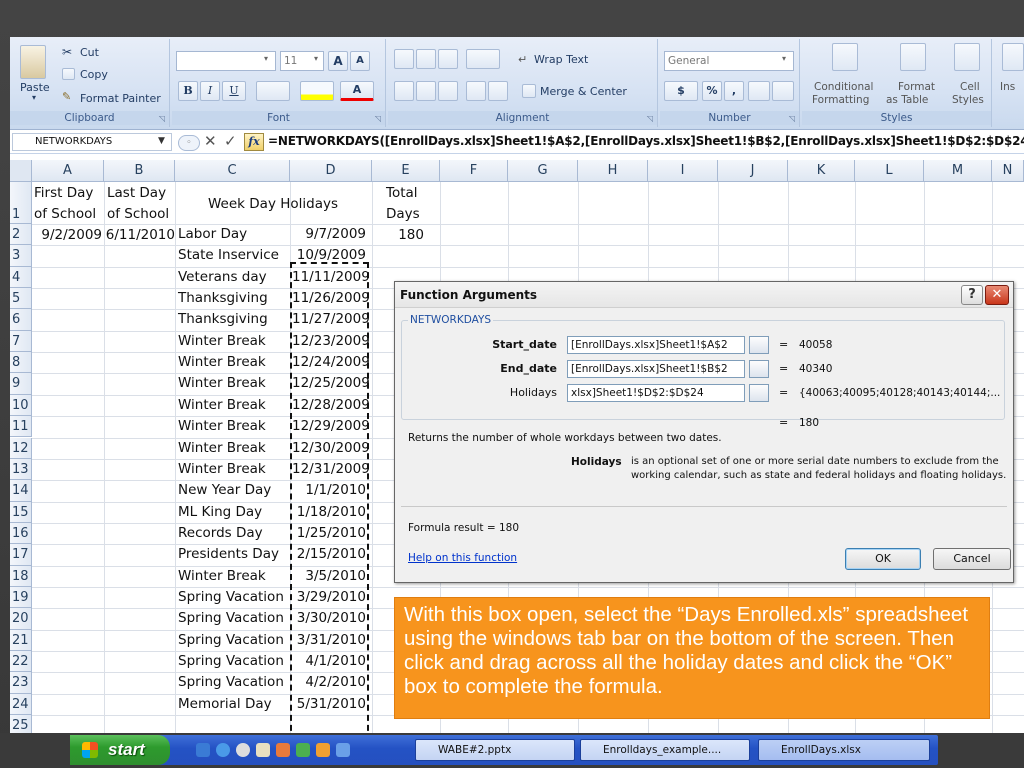 The image size is (1024, 768). I want to click on orientation-icon, so click(483, 59).